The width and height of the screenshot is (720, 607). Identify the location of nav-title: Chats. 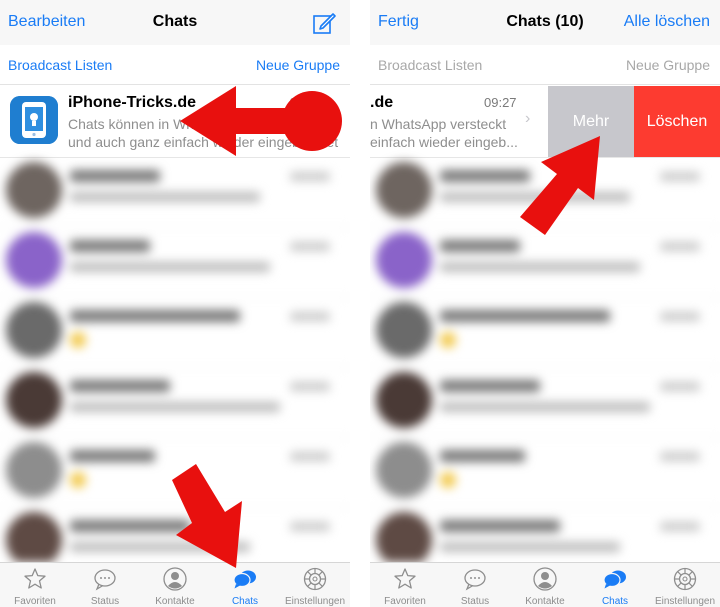
(175, 21).